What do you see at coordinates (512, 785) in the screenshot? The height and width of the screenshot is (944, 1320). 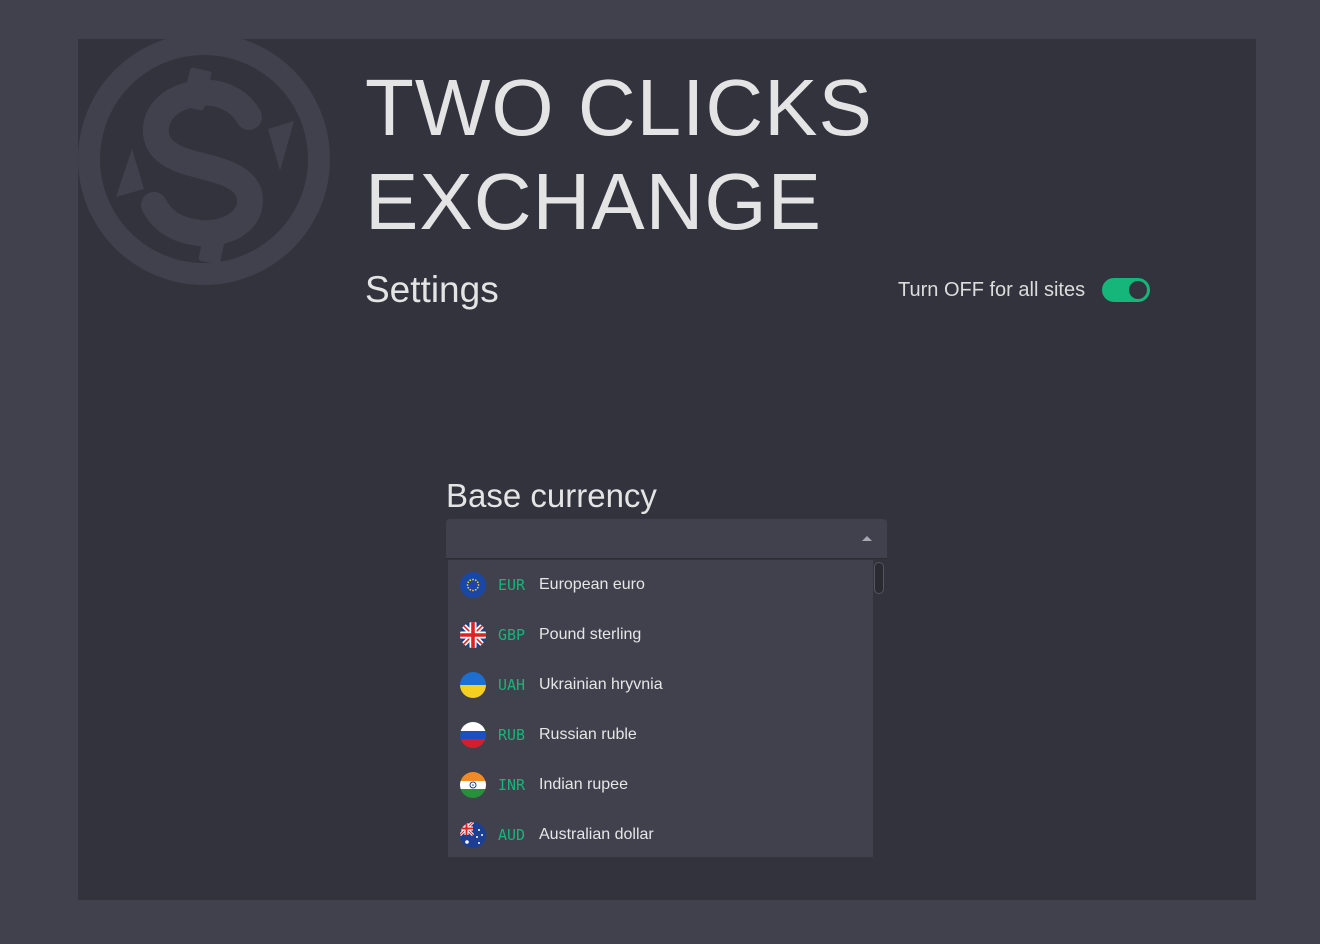 I see `currency-code: INR` at bounding box center [512, 785].